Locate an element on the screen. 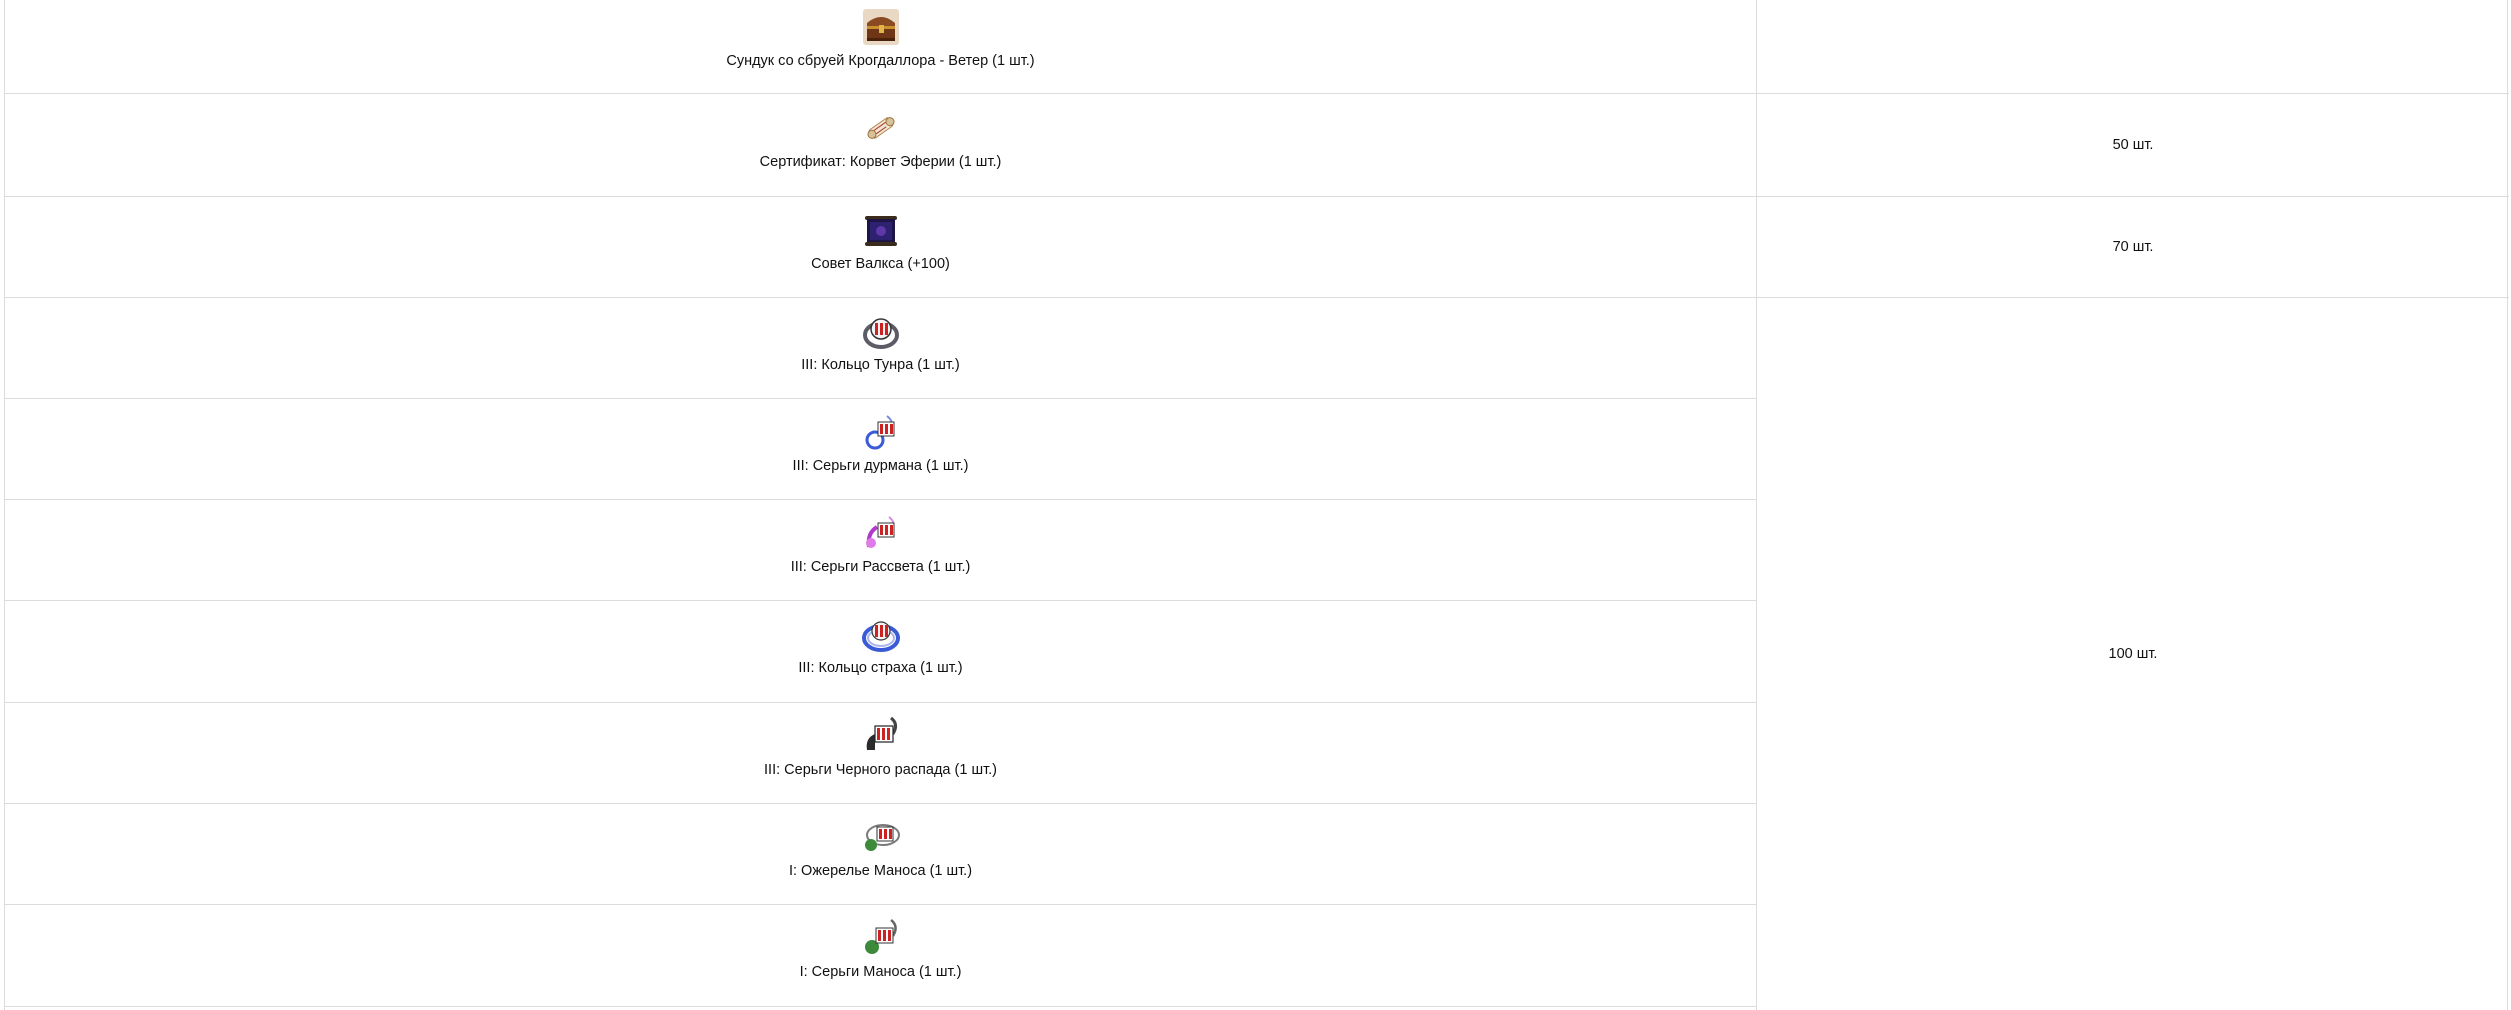 This screenshot has width=2511, height=1010. purple-earring-icon is located at coordinates (880, 532).